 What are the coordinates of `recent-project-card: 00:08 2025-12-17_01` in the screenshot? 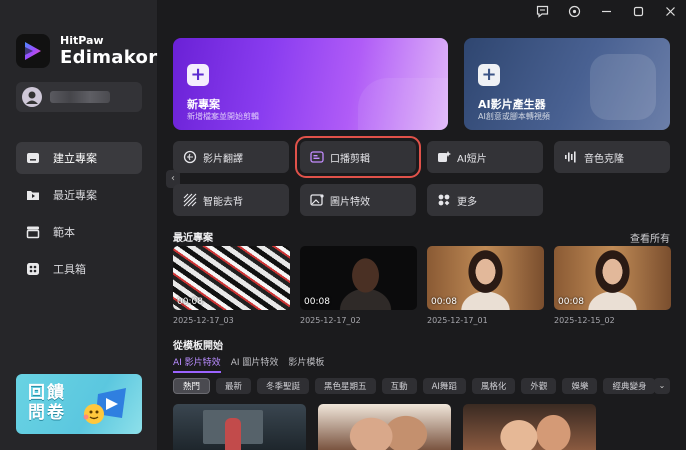 It's located at (485, 285).